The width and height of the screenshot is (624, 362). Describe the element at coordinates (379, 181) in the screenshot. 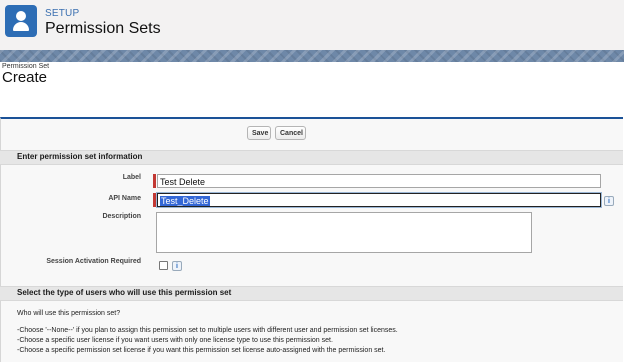

I see `label-input: Test Delete` at that location.